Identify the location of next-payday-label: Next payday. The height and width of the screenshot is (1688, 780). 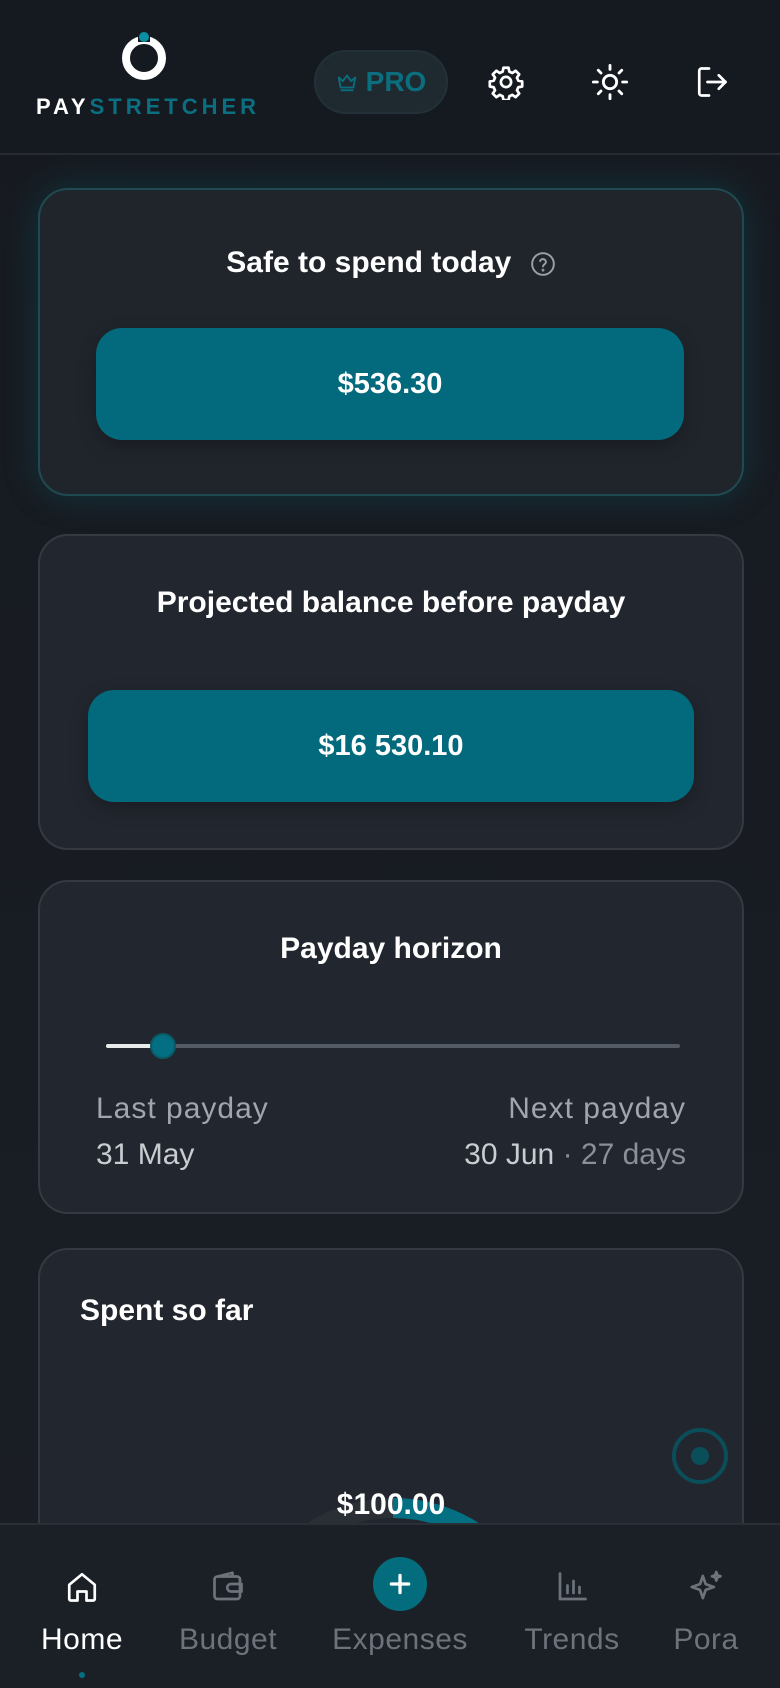
(597, 1108).